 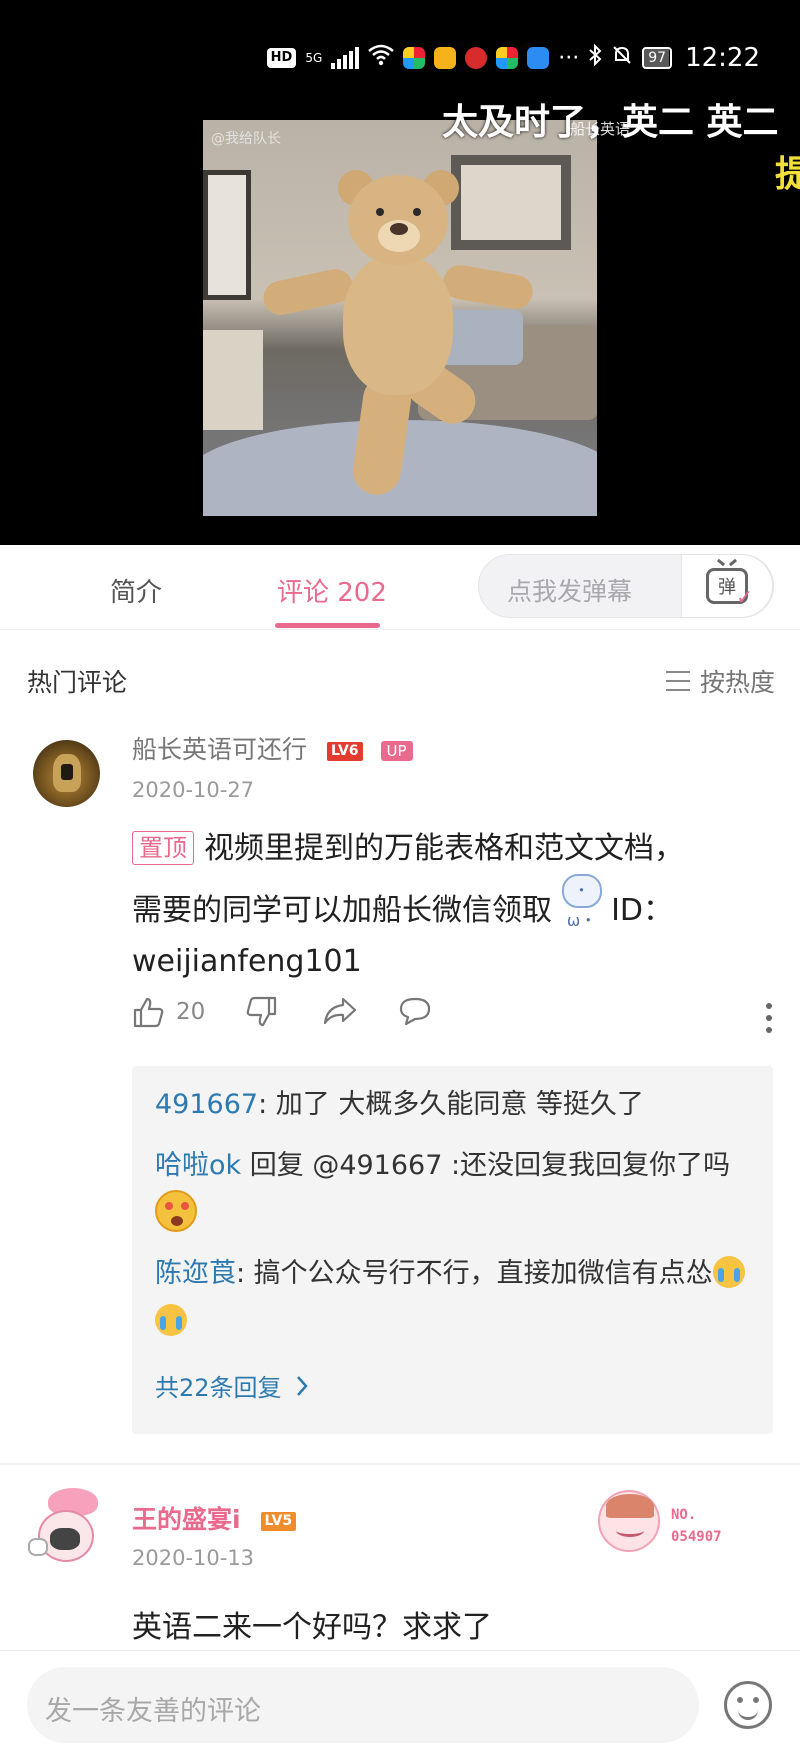 What do you see at coordinates (148, 1012) in the screenshot?
I see `thumbs-up-icon` at bounding box center [148, 1012].